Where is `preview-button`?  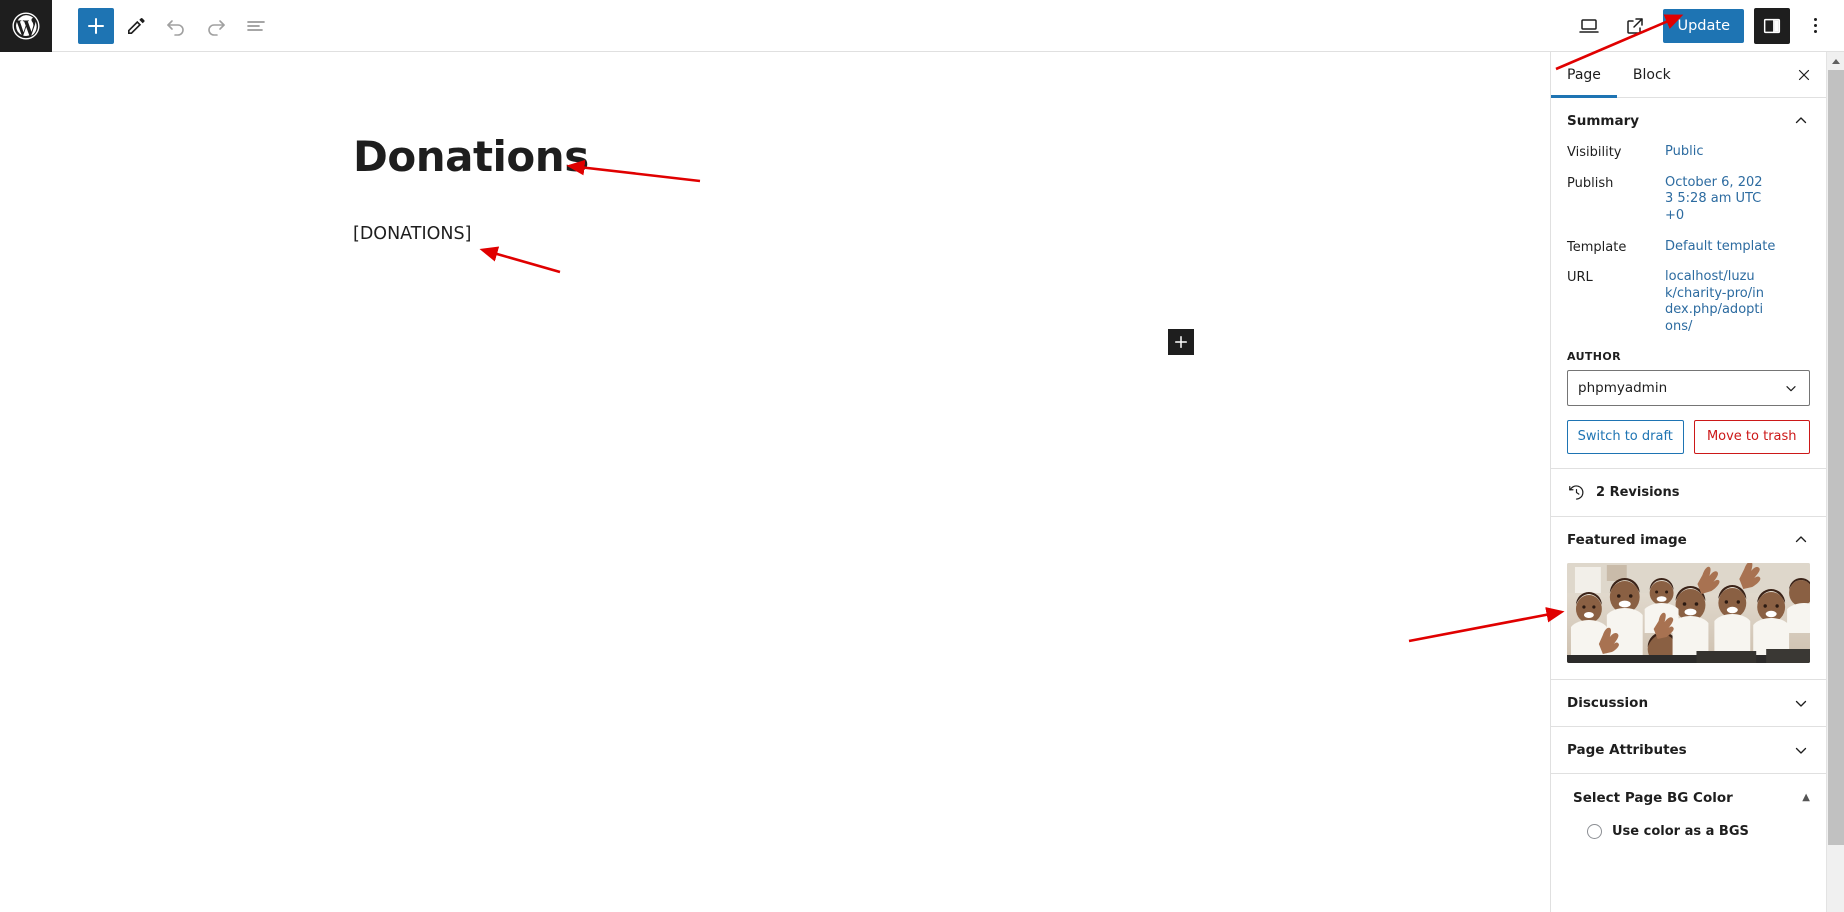
preview-button is located at coordinates (1589, 26).